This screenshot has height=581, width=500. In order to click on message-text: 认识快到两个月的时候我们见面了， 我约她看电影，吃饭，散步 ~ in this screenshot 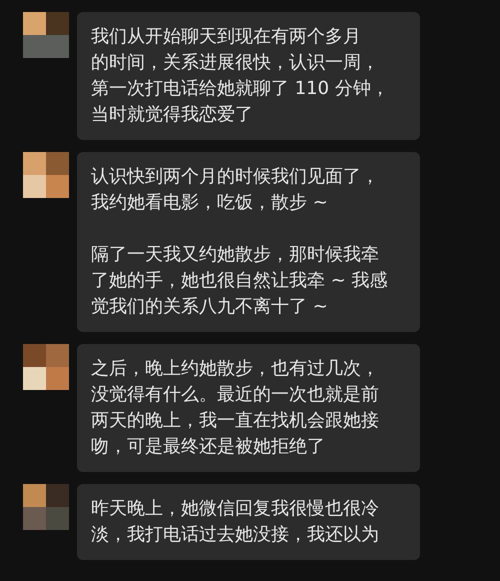, I will do `click(235, 190)`.